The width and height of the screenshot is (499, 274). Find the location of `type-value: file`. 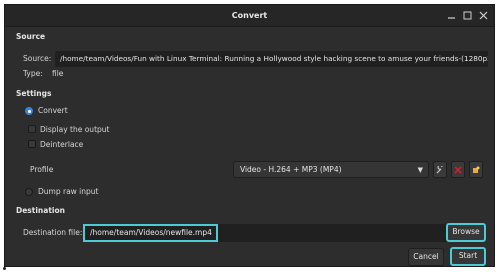

type-value: file is located at coordinates (58, 73).